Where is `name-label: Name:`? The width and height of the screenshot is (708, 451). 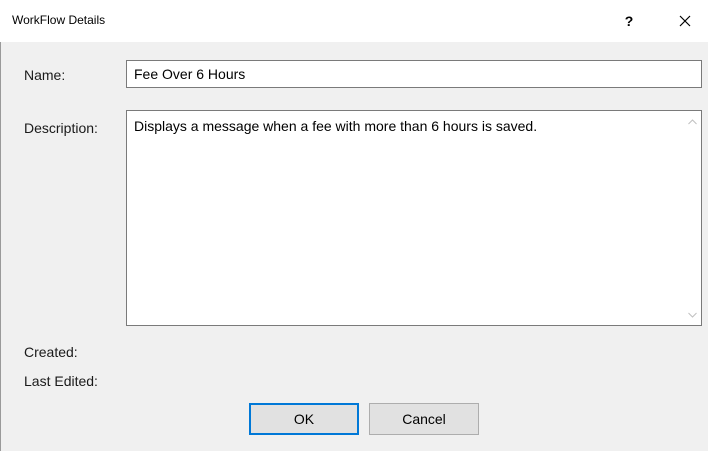 name-label: Name: is located at coordinates (45, 75).